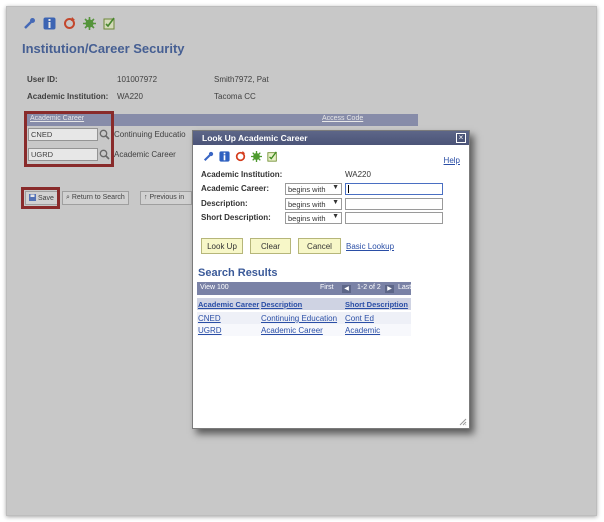 The height and width of the screenshot is (522, 604). Describe the element at coordinates (358, 174) in the screenshot. I see `dialog-institution-value: WA220` at that location.